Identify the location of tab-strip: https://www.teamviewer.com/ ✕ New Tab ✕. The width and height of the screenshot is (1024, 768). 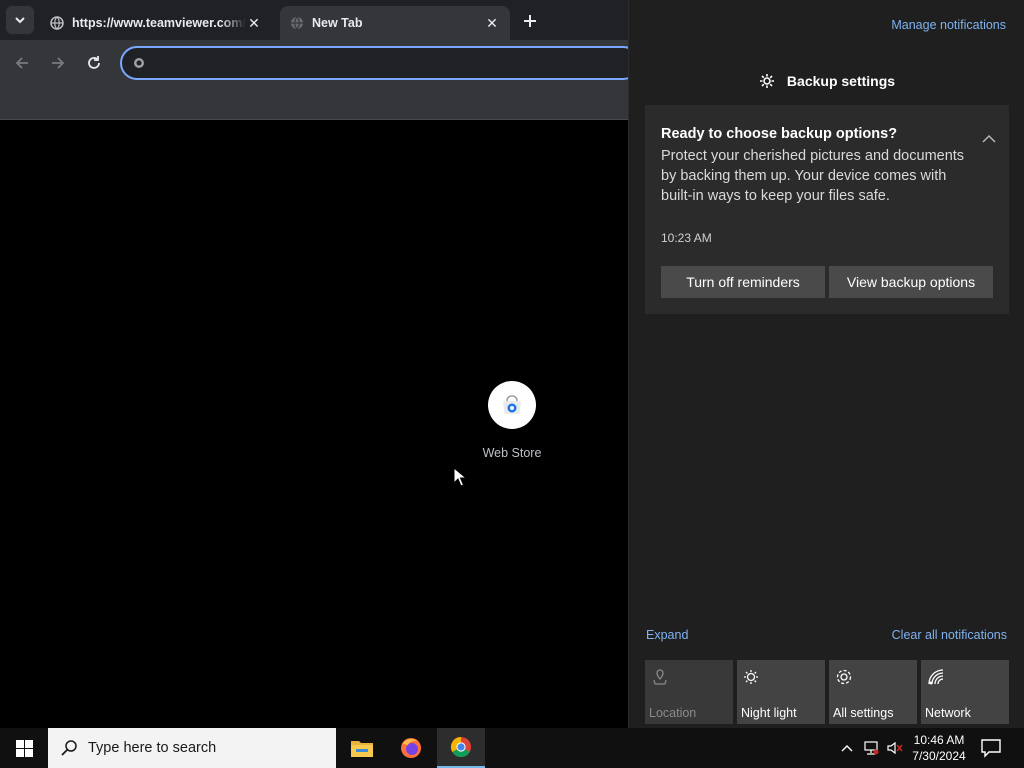
(314, 20).